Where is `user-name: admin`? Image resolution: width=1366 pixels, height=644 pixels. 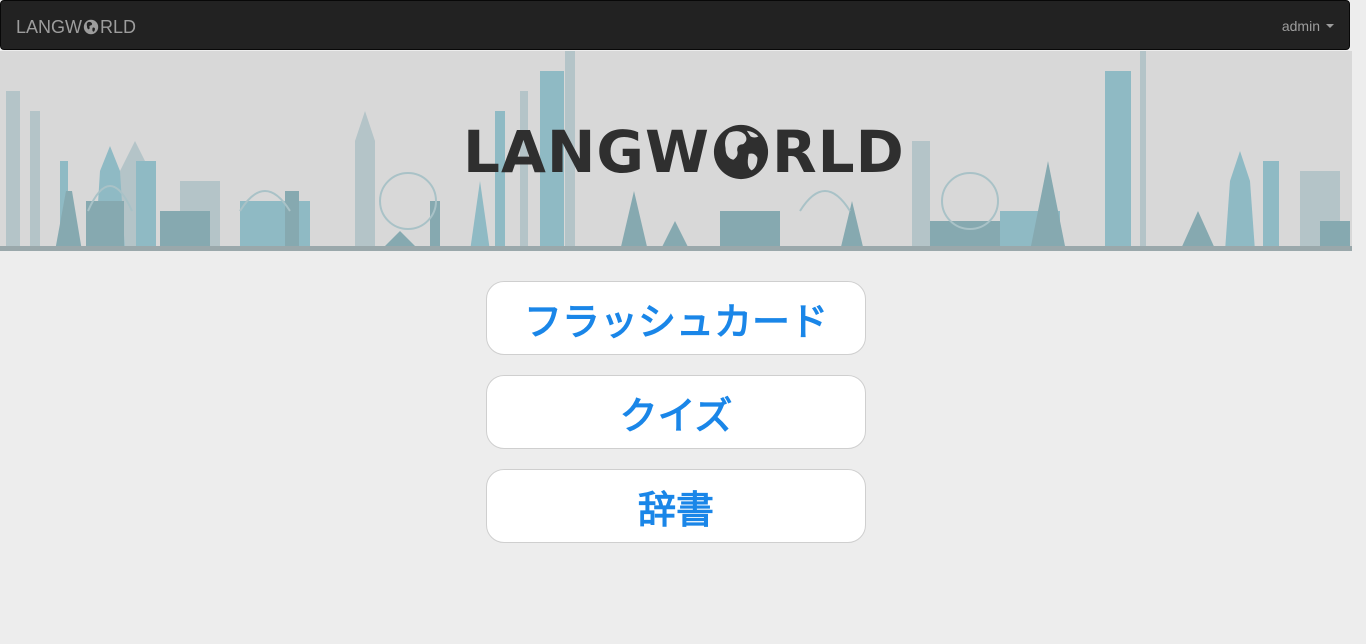
user-name: admin is located at coordinates (1300, 26).